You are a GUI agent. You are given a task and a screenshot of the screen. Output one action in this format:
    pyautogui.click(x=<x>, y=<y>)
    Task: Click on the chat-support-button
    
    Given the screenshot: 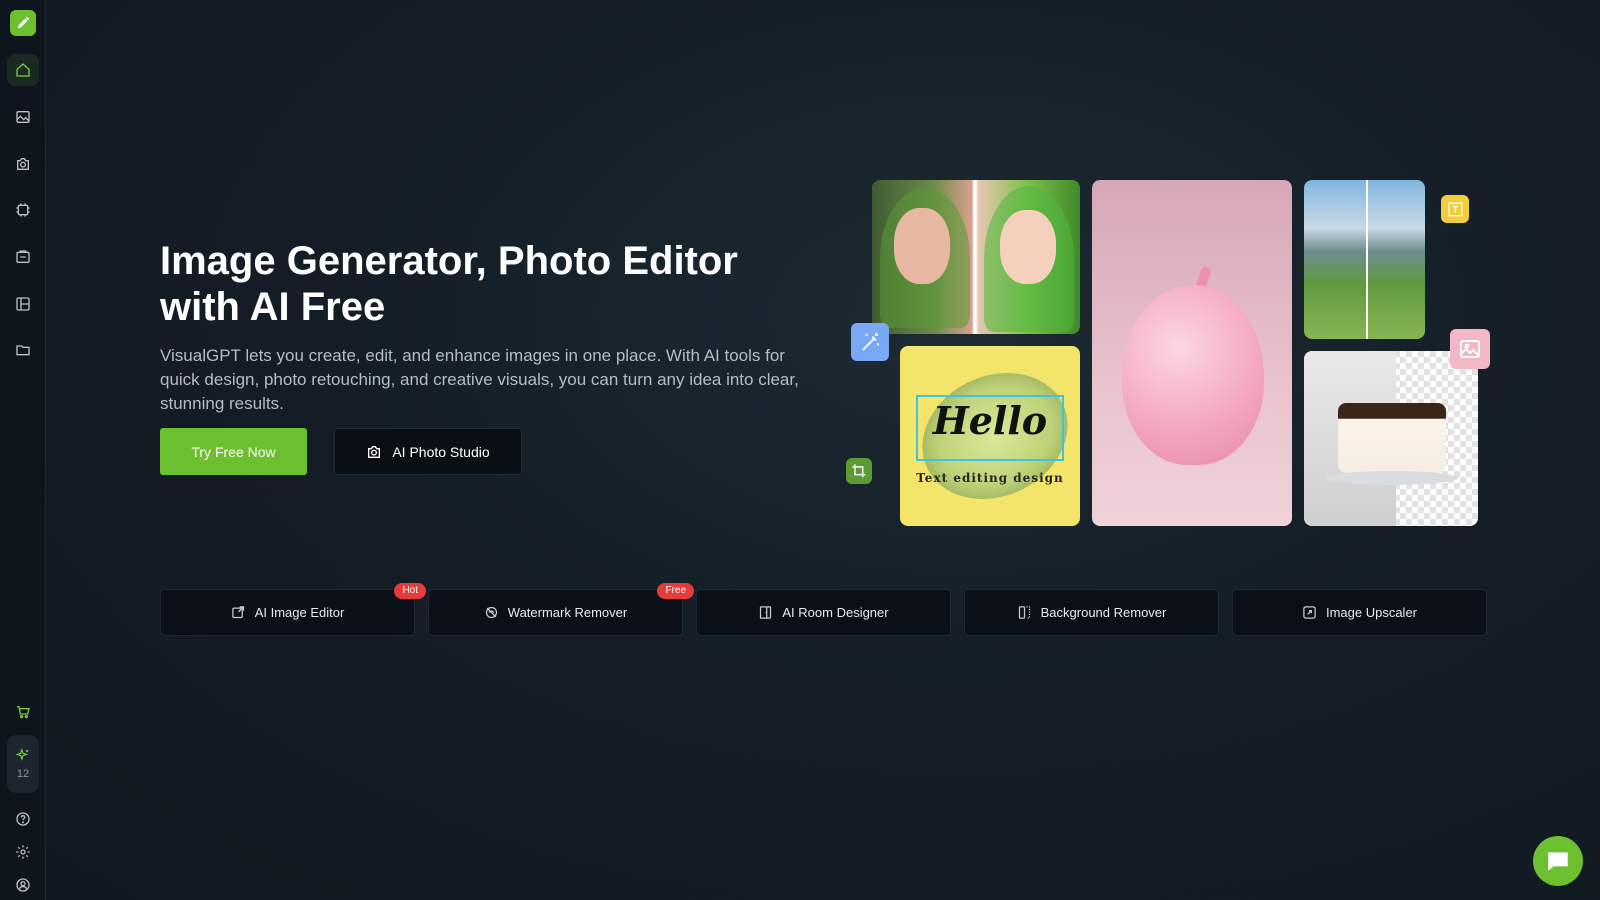 What is the action you would take?
    pyautogui.click(x=1558, y=861)
    